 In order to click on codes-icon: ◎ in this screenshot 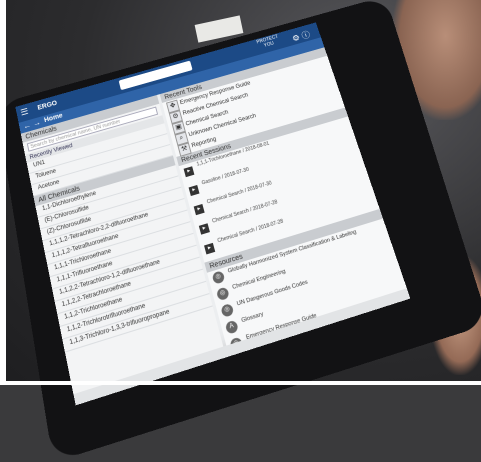, I will do `click(227, 310)`.